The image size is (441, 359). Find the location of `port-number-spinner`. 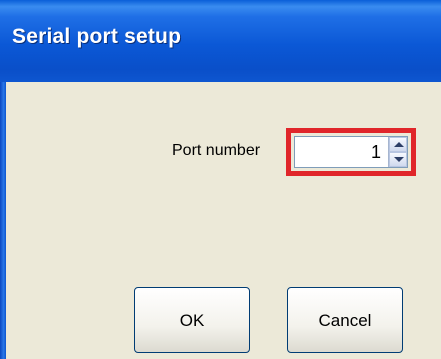

port-number-spinner is located at coordinates (351, 152).